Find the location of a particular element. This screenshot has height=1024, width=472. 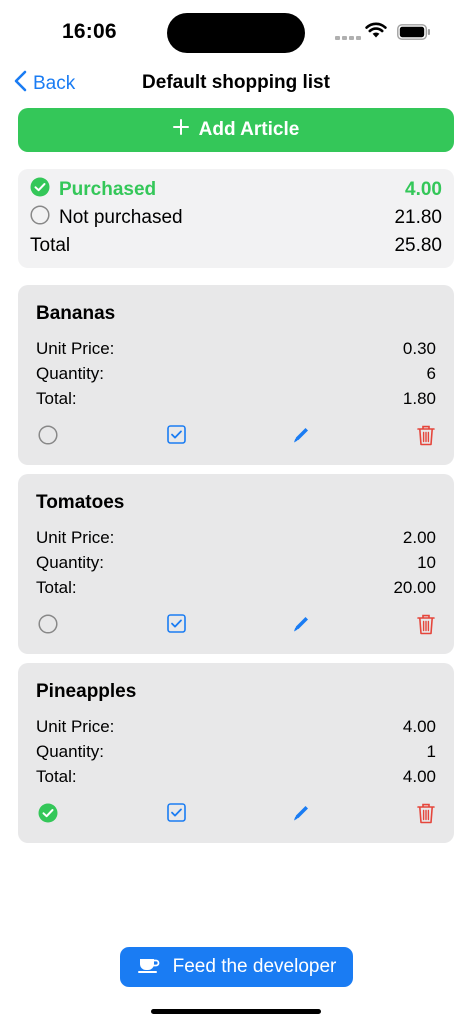

add-article-button: Add Article is located at coordinates (236, 130).